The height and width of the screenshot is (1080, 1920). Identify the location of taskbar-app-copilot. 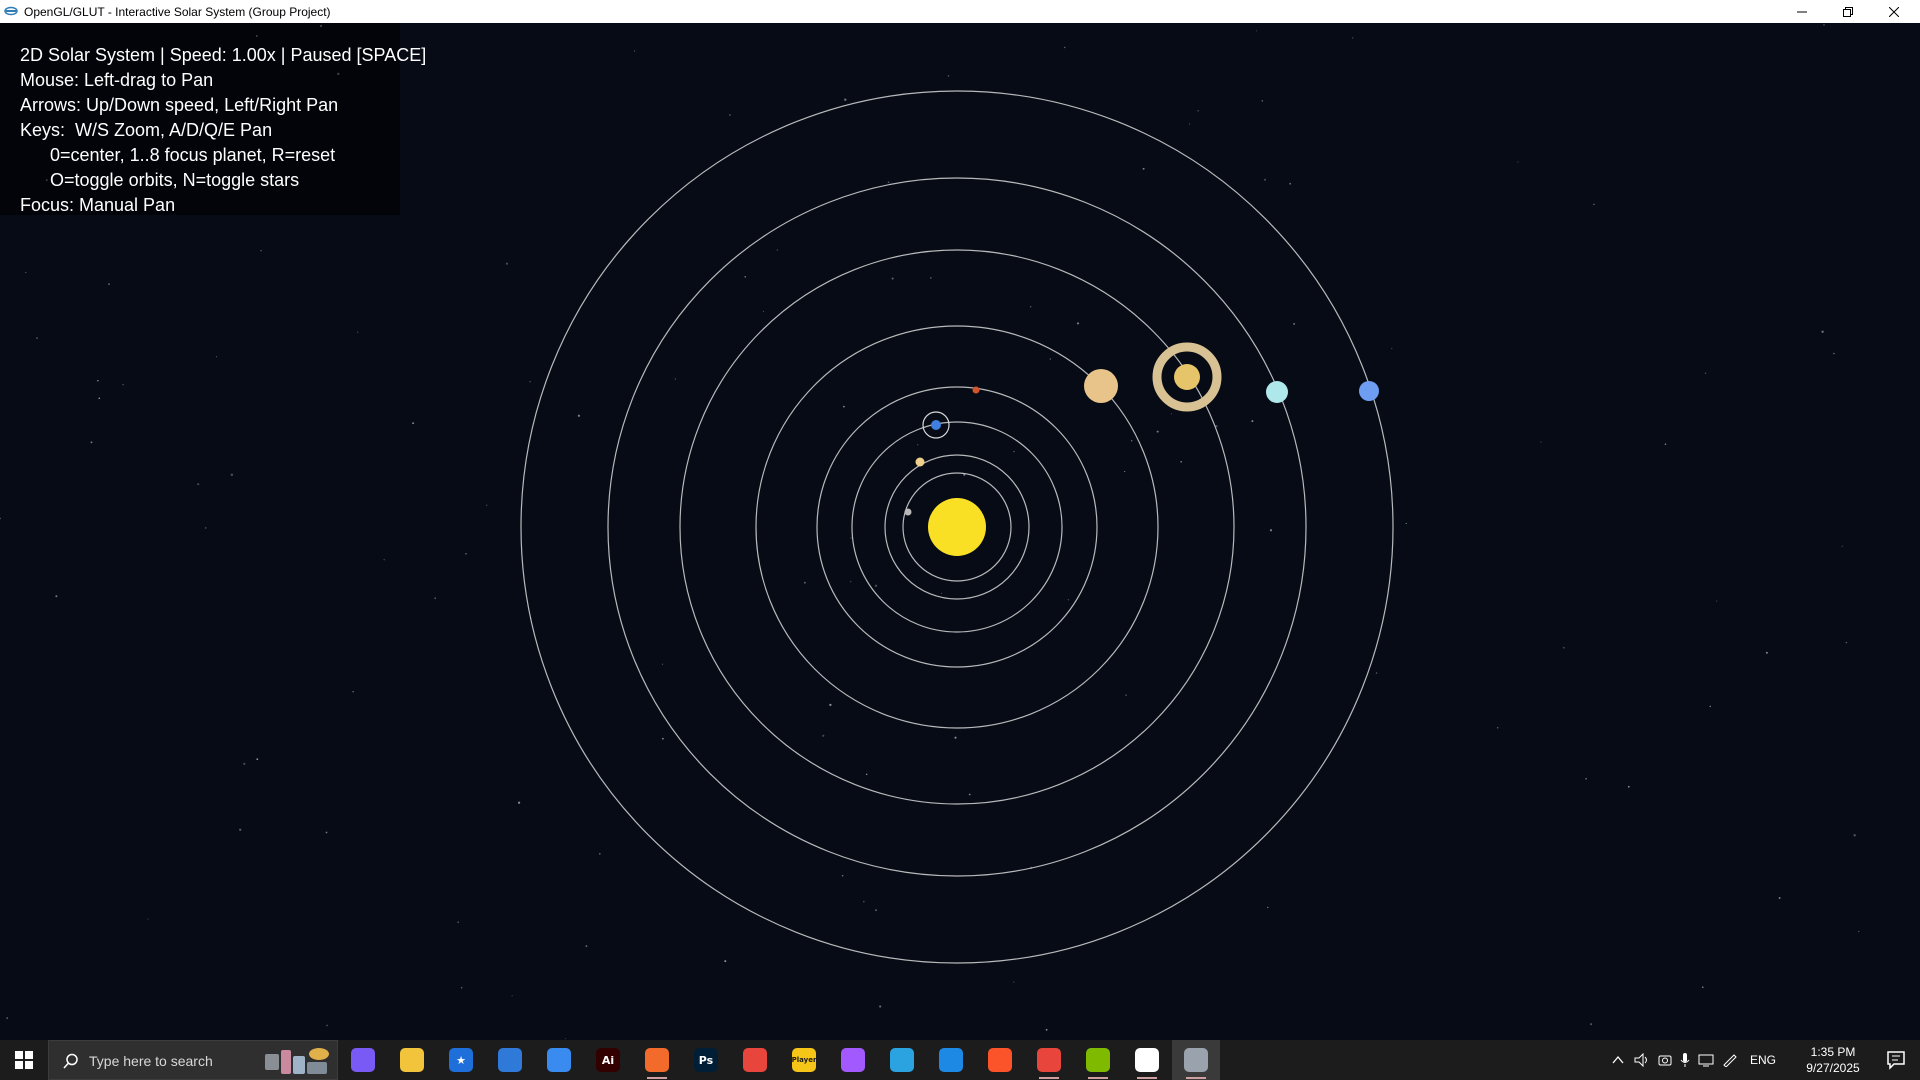
(363, 1060).